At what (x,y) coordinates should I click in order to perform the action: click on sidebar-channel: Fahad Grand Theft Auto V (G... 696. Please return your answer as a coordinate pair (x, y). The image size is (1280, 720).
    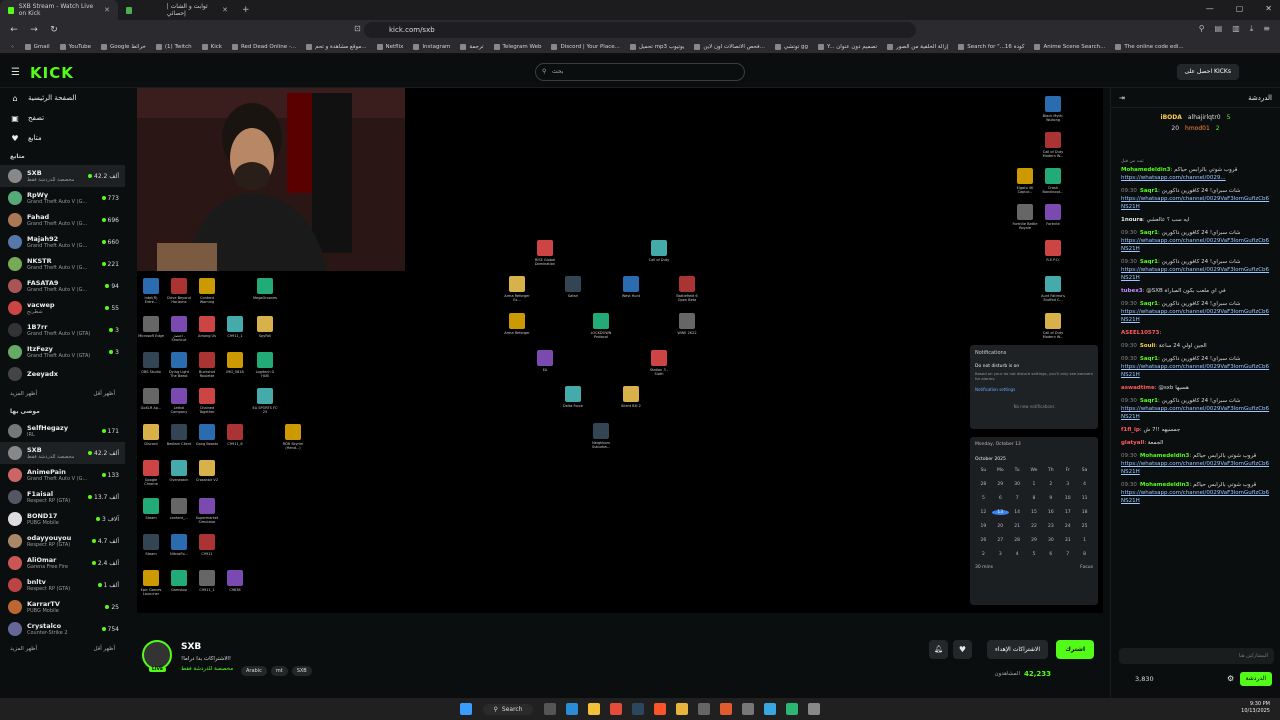
    Looking at the image, I should click on (62, 220).